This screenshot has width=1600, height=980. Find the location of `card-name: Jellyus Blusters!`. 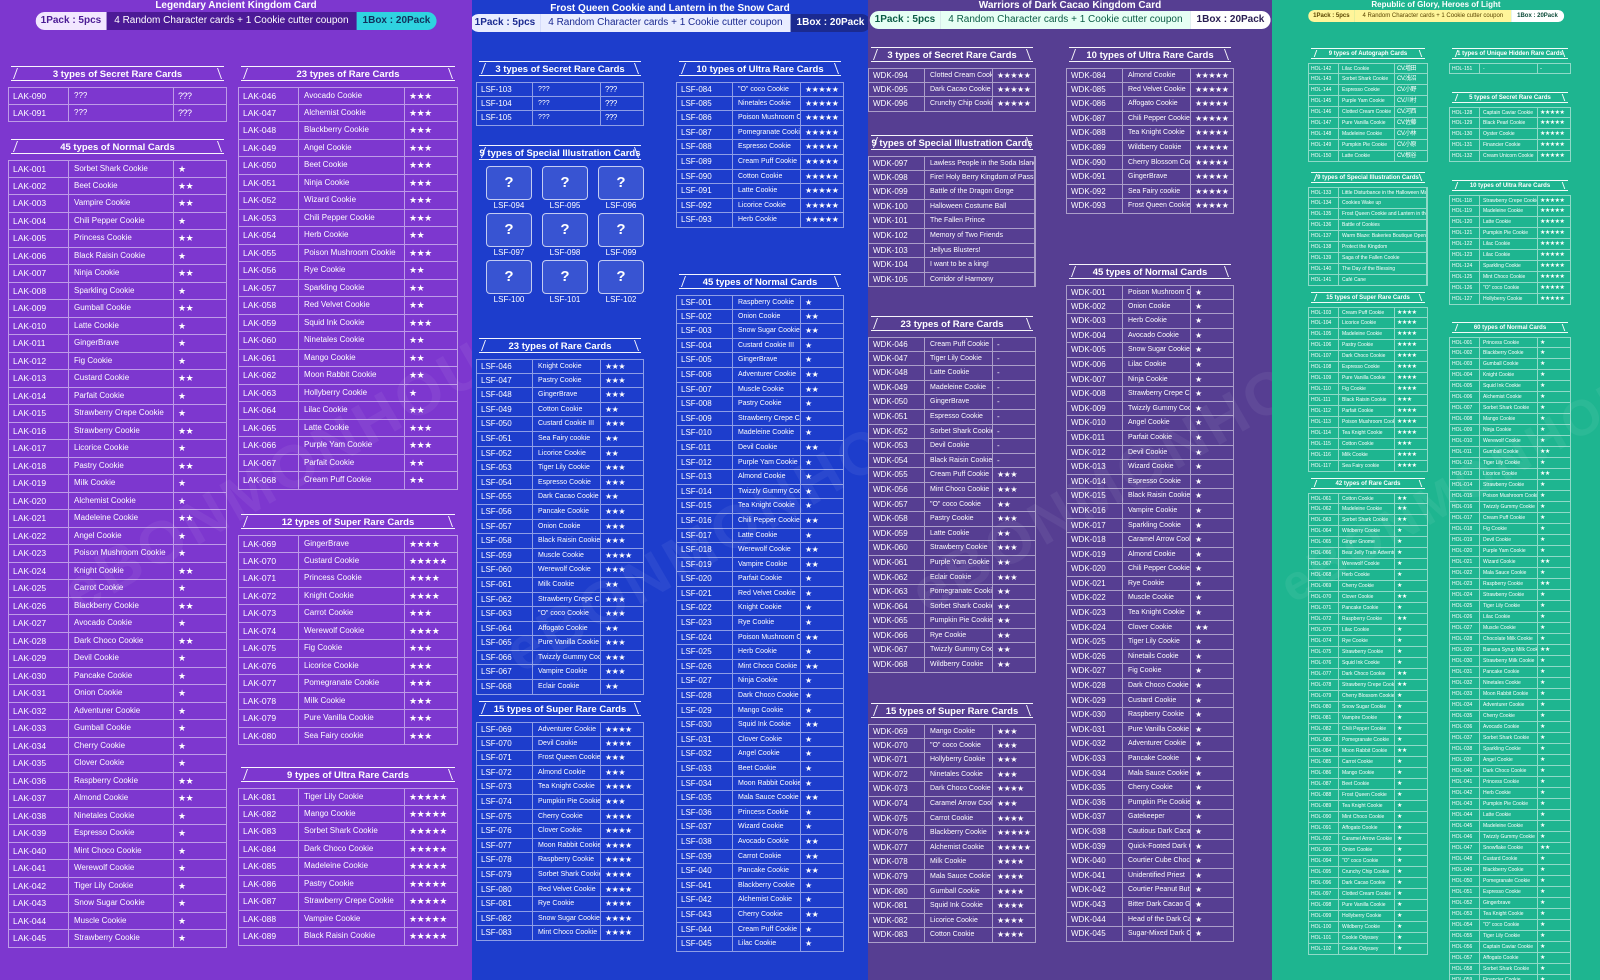

card-name: Jellyus Blusters! is located at coordinates (980, 250).